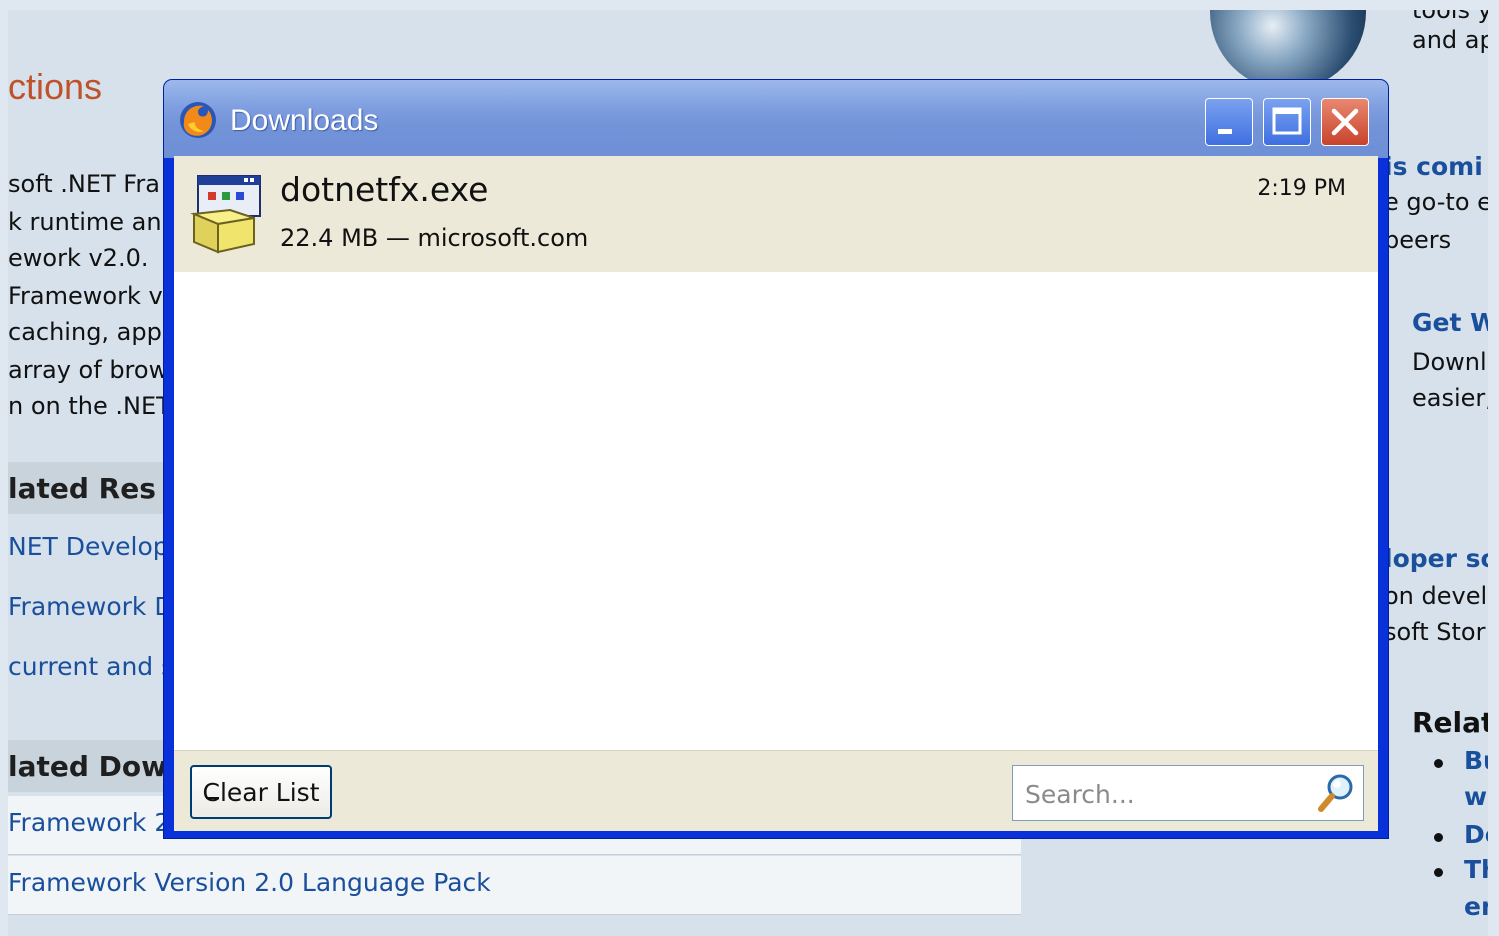 The height and width of the screenshot is (936, 1499). Describe the element at coordinates (1170, 794) in the screenshot. I see `search-input` at that location.